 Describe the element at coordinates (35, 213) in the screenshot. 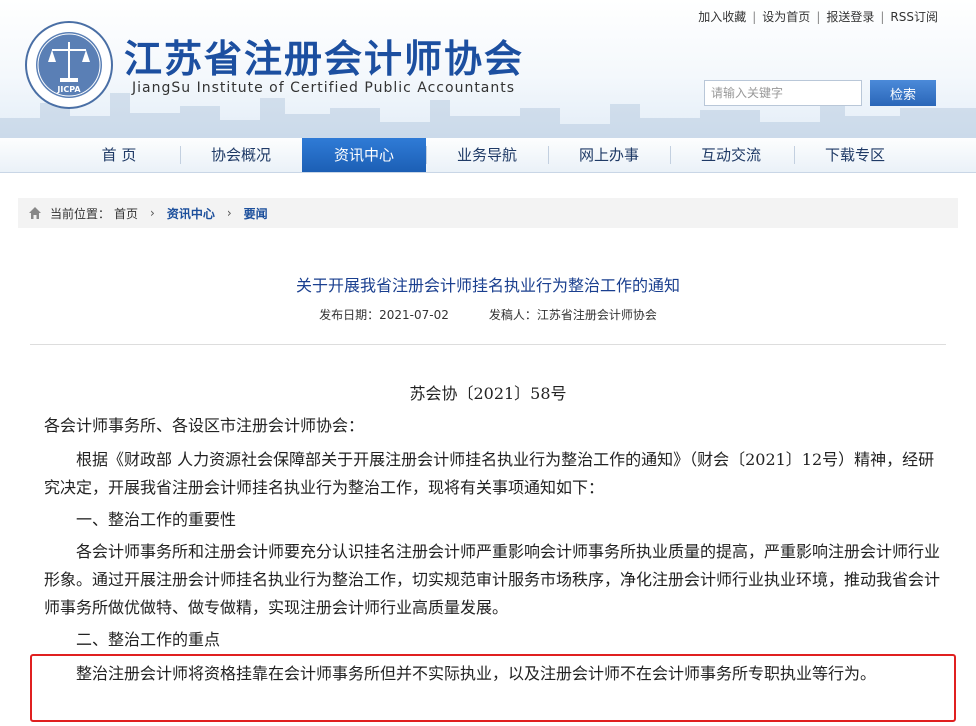

I see `home-icon` at that location.